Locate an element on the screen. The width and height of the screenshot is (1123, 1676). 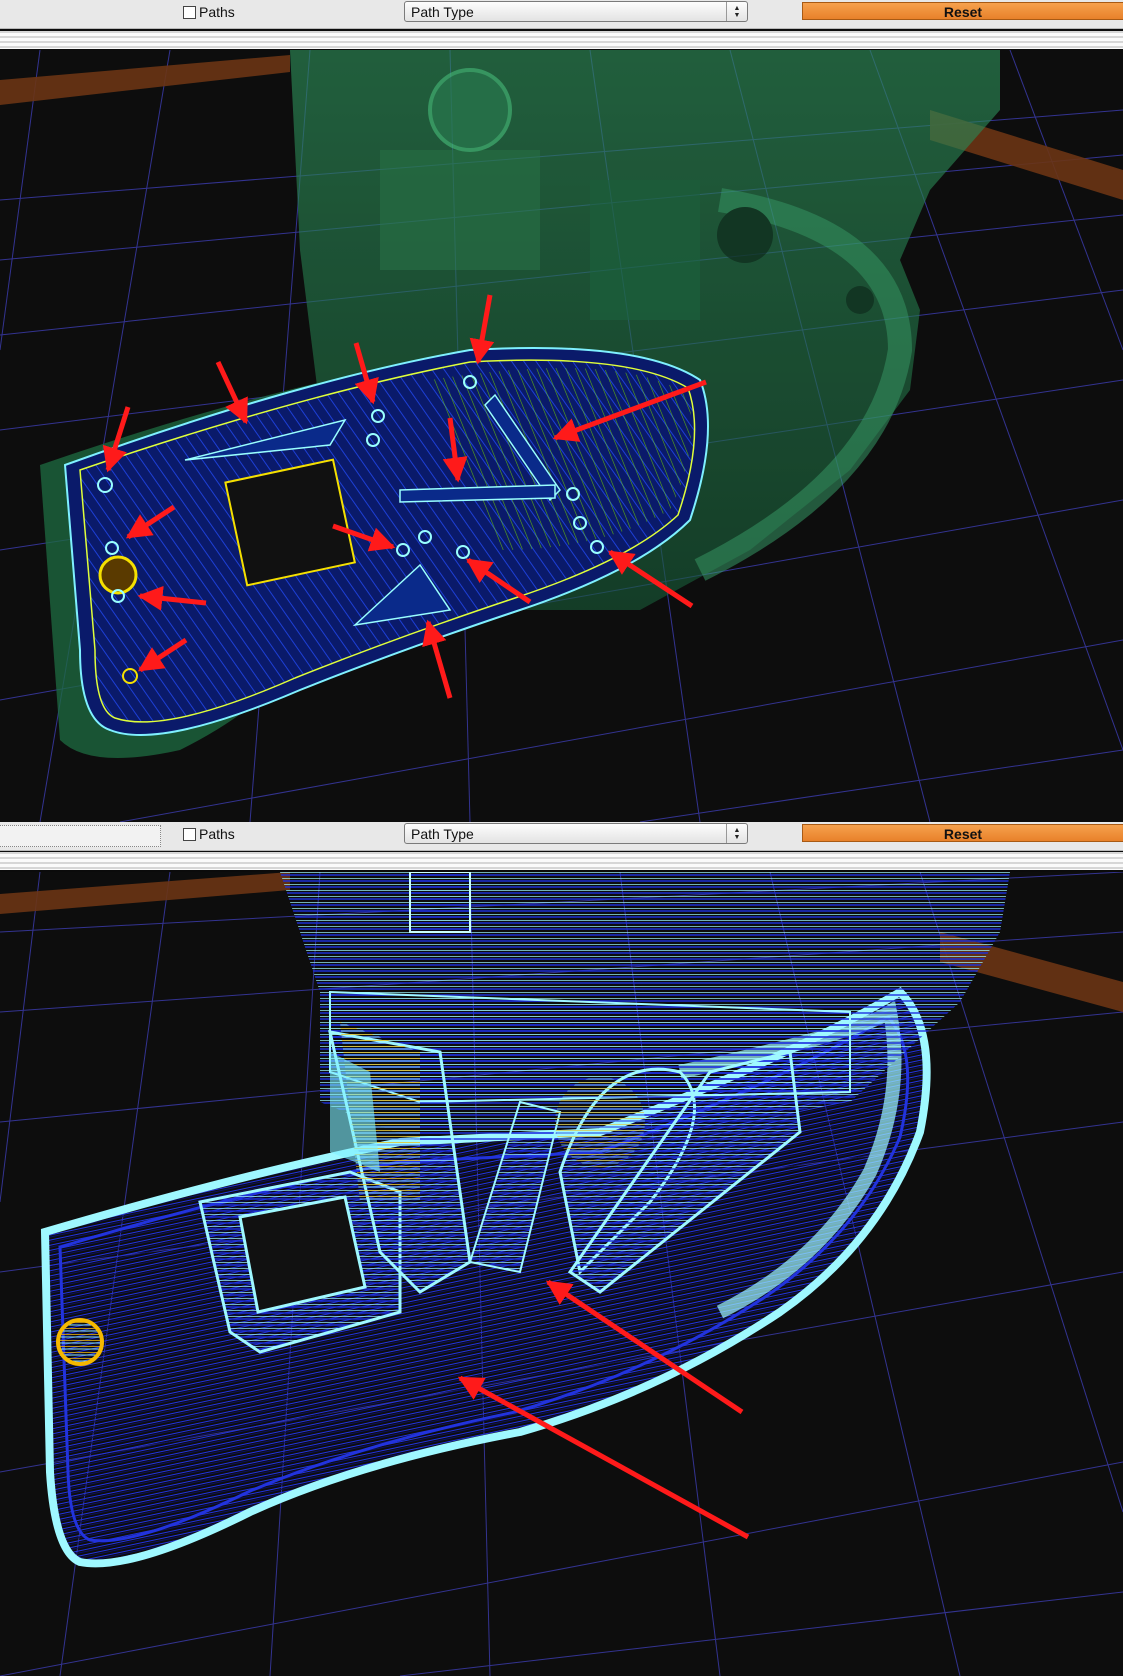
viewer-toolbar-bottom: Paths Path Type ▲ ▼ Reset is located at coordinates (561, 836).